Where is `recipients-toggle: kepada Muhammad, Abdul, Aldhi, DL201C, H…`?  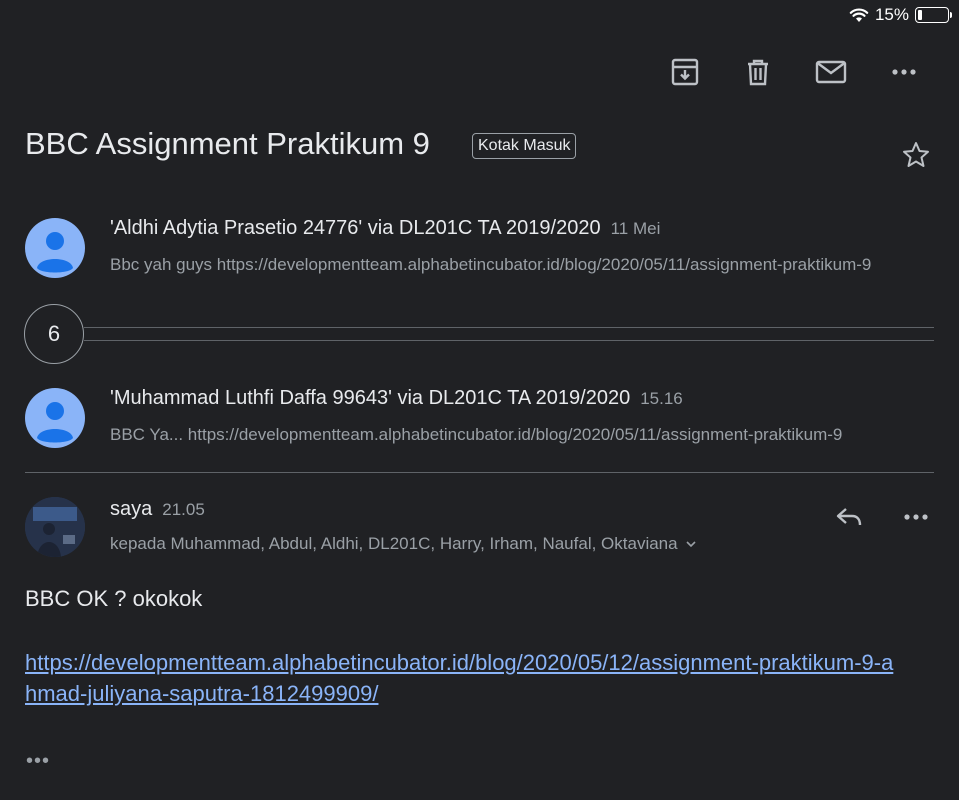 recipients-toggle: kepada Muhammad, Abdul, Aldhi, DL201C, H… is located at coordinates (404, 544).